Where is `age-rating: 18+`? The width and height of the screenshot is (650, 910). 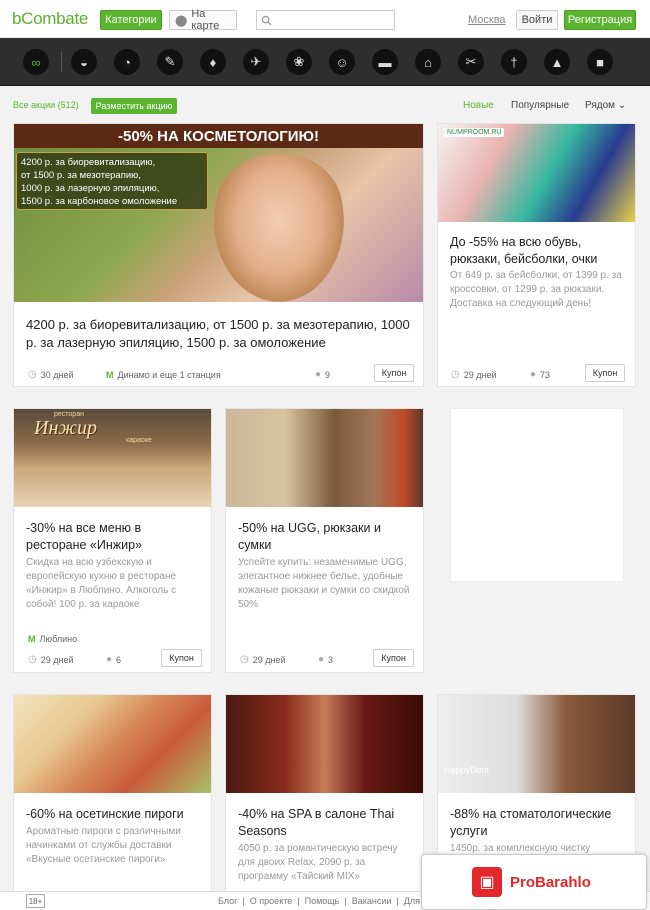
age-rating: 18+ is located at coordinates (35, 901).